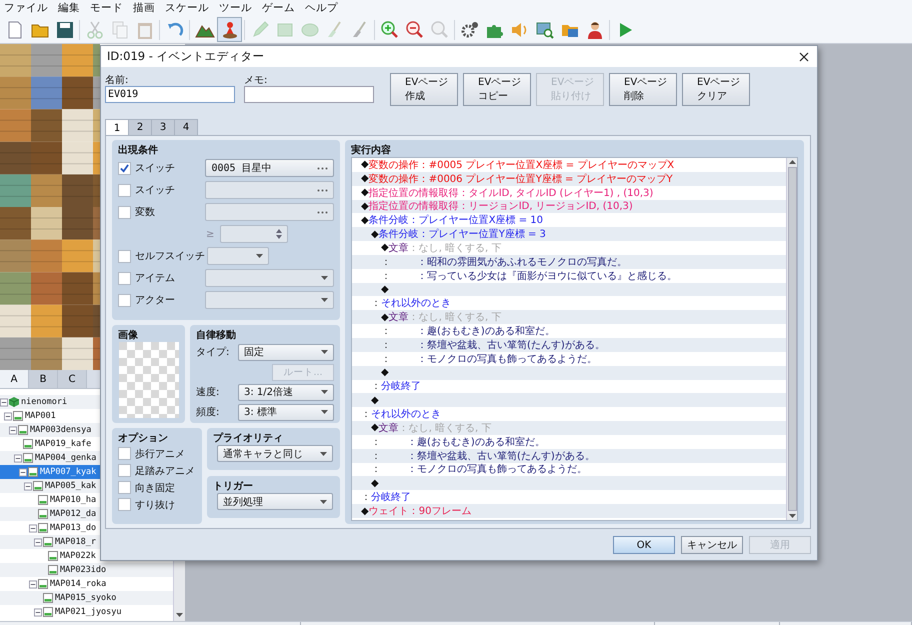 The image size is (912, 625). I want to click on scroll-up-icon, so click(792, 162).